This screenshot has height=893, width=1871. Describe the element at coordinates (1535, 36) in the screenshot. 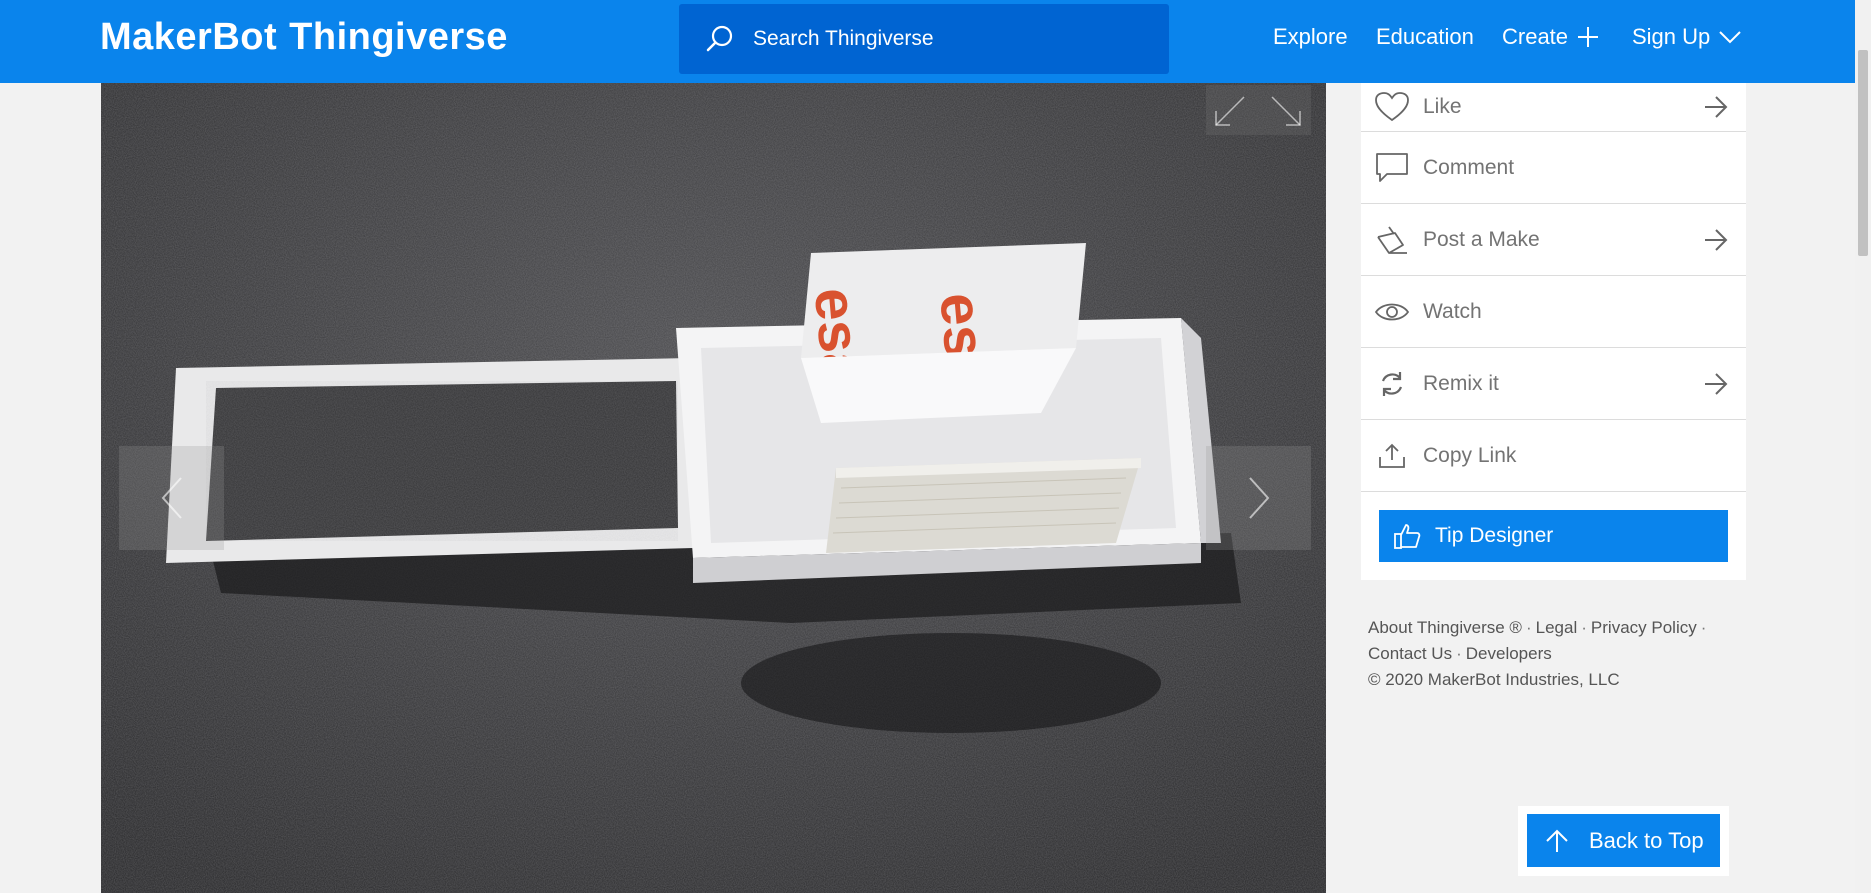

I see `nav-create-label: Create` at that location.